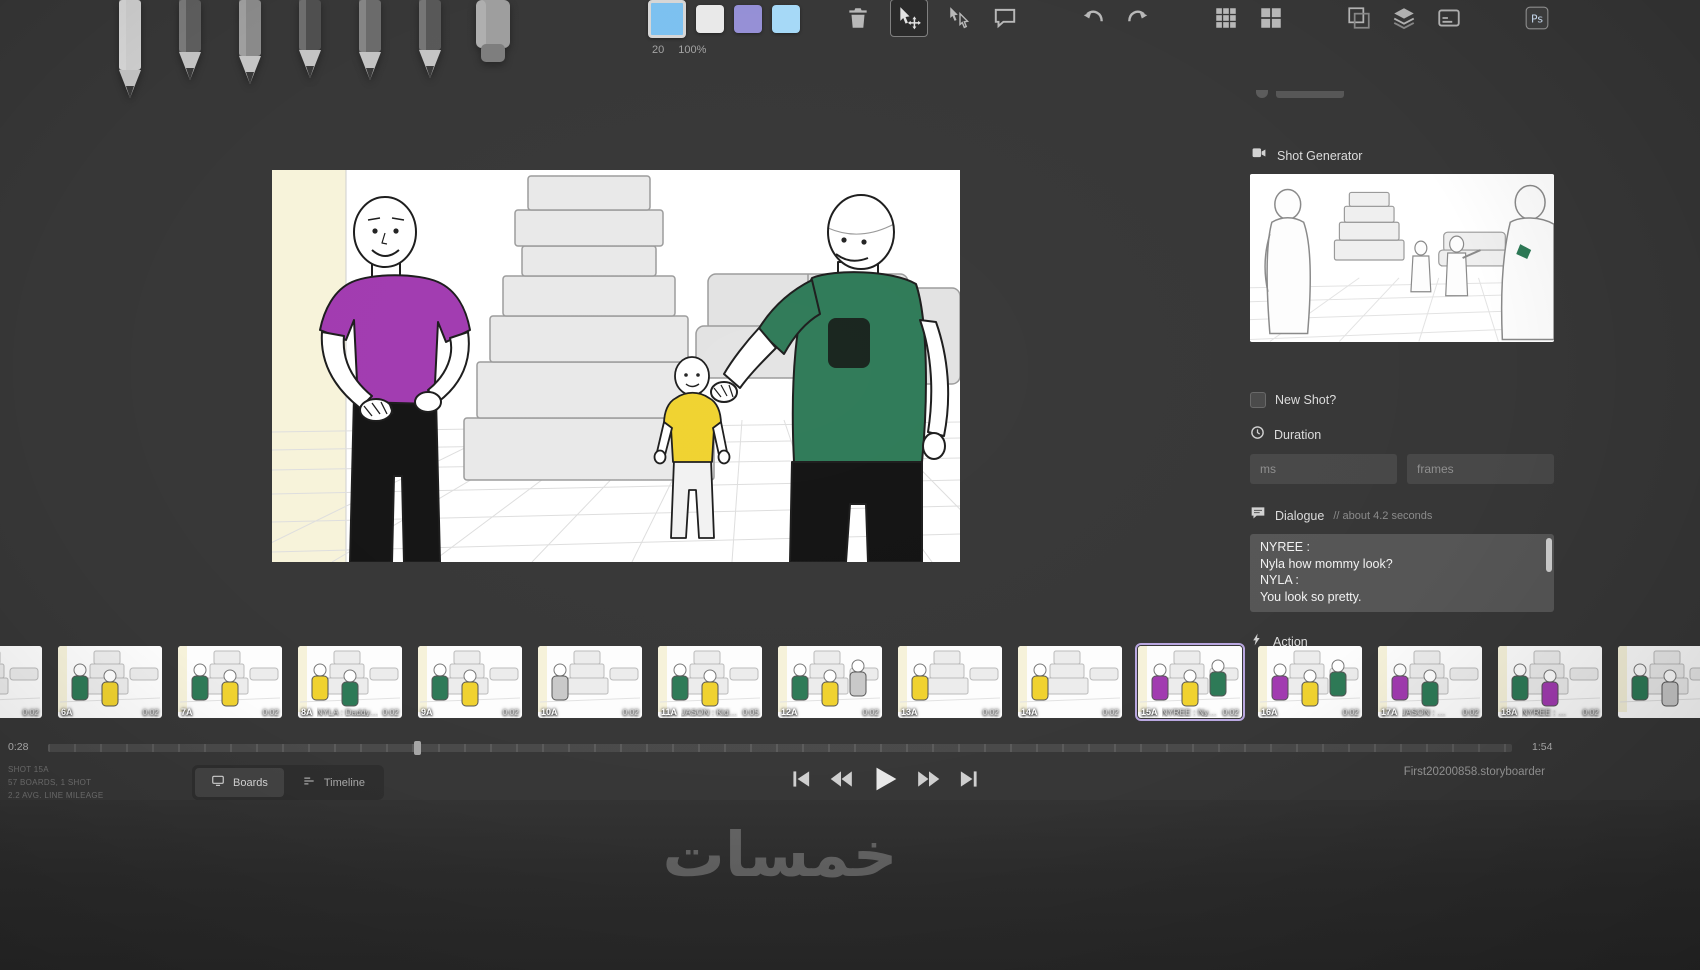  I want to click on board-thumbnail-15a: 15A NYREE : Nyla… 0:02, so click(1190, 682).